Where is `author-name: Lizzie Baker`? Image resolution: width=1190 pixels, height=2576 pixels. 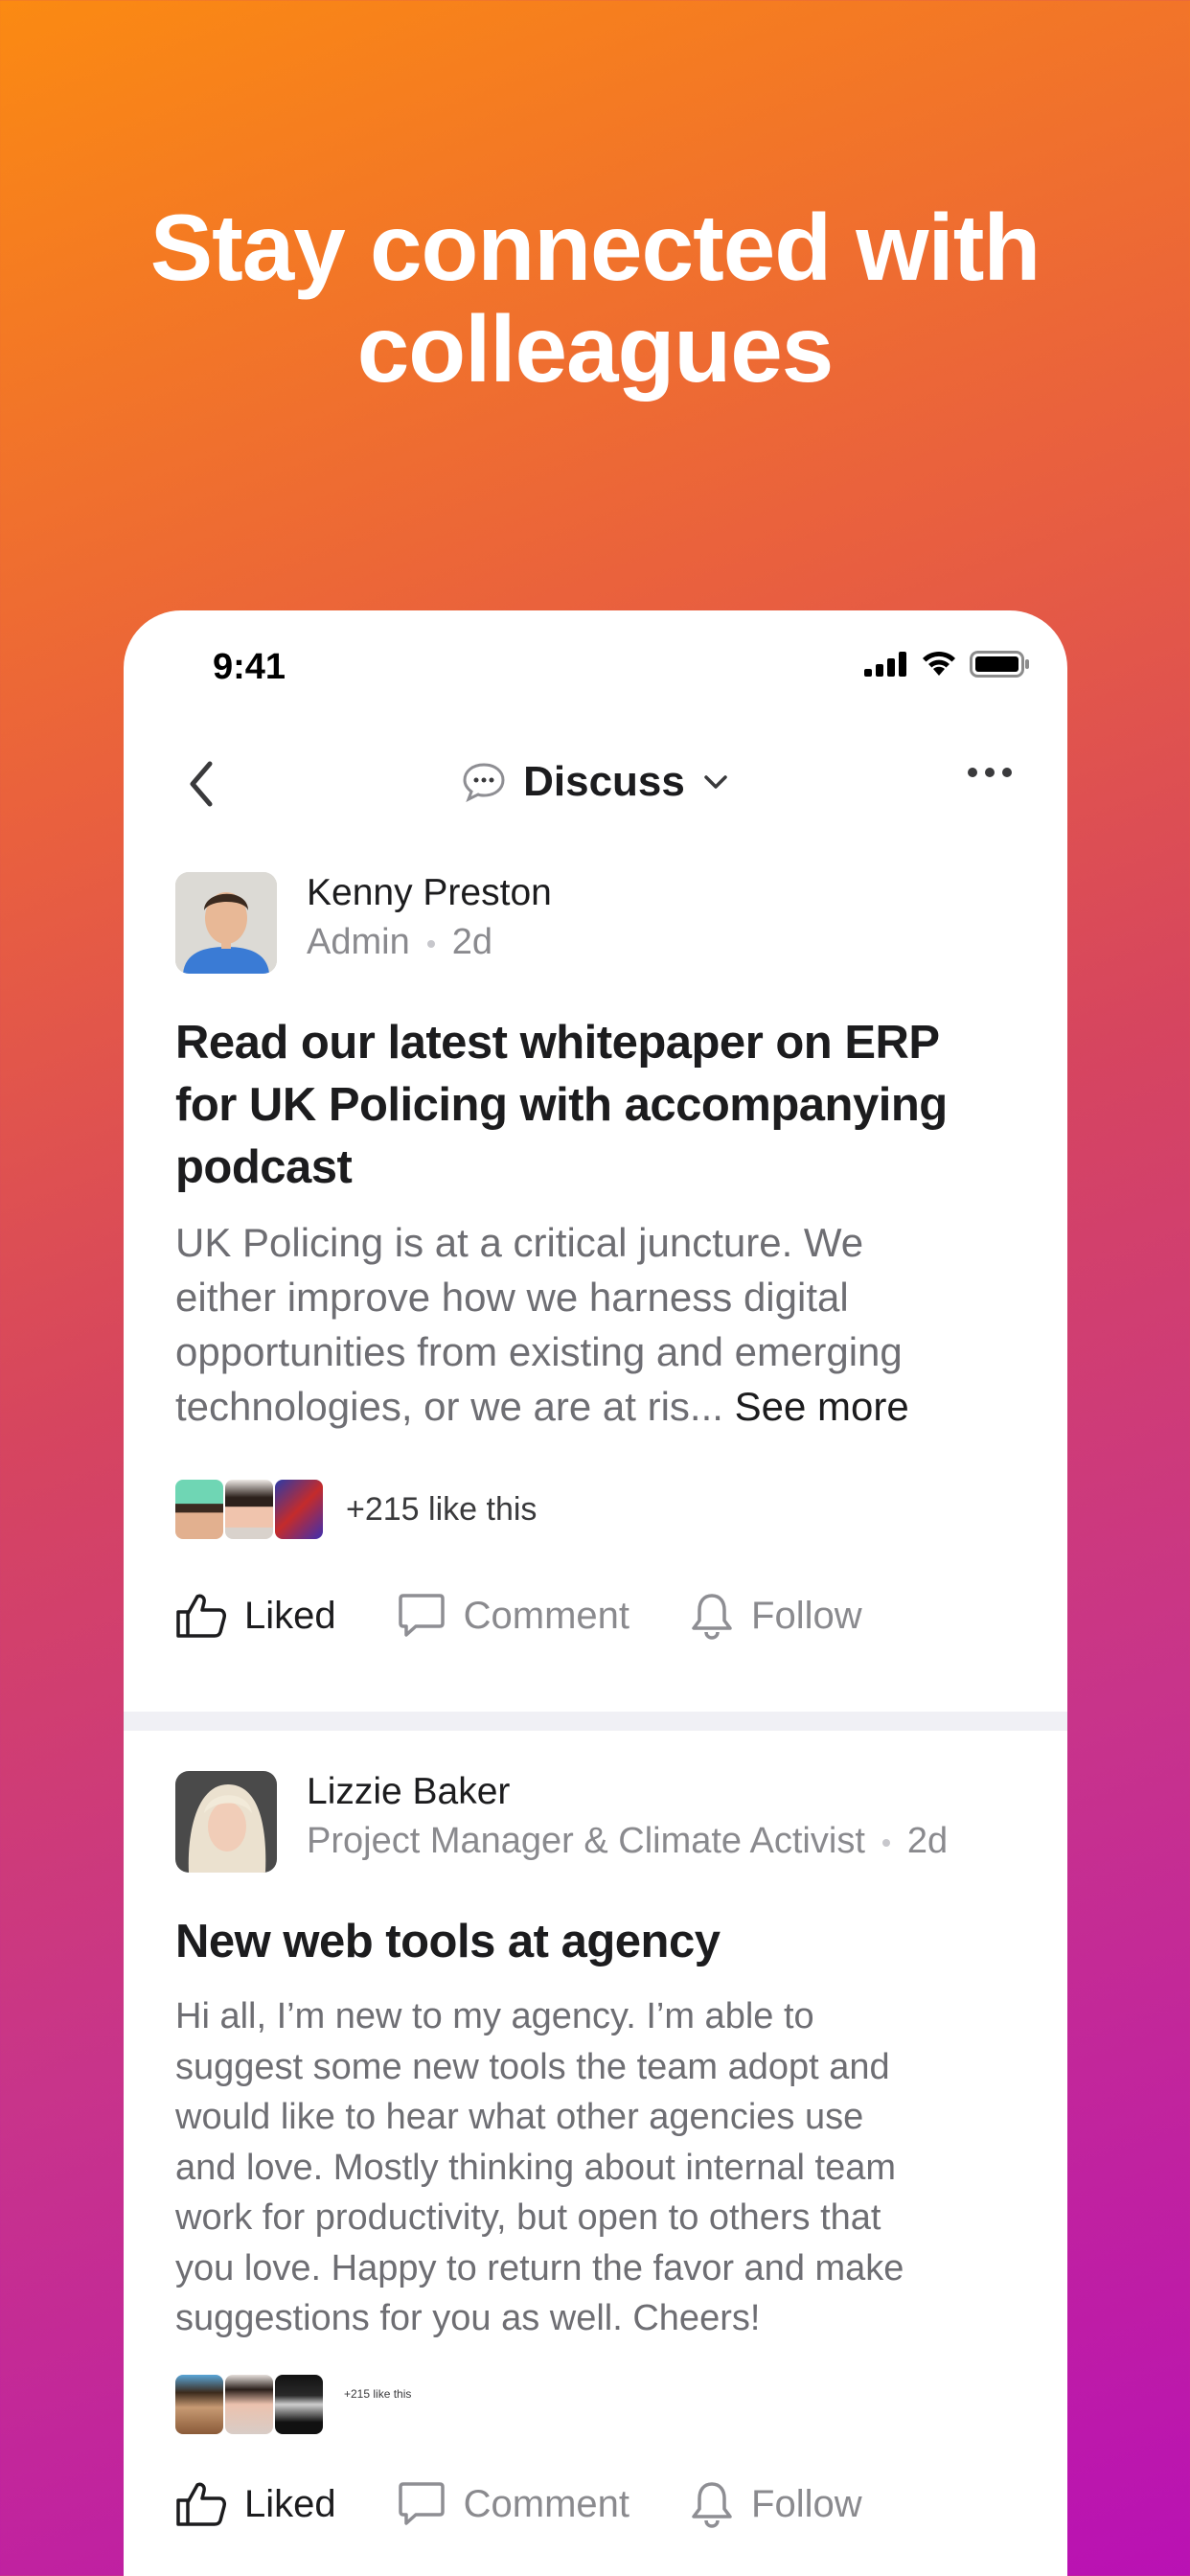 author-name: Lizzie Baker is located at coordinates (409, 1792).